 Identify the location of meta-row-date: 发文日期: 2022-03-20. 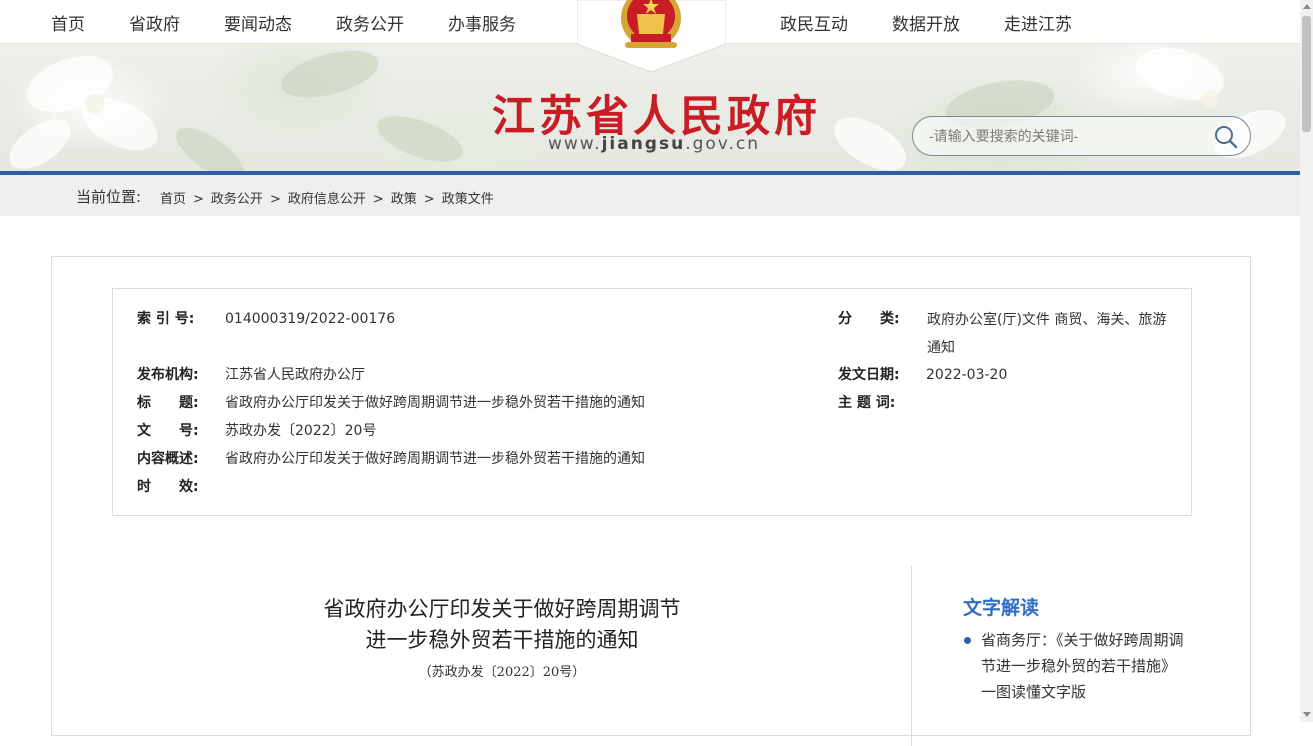
(922, 375).